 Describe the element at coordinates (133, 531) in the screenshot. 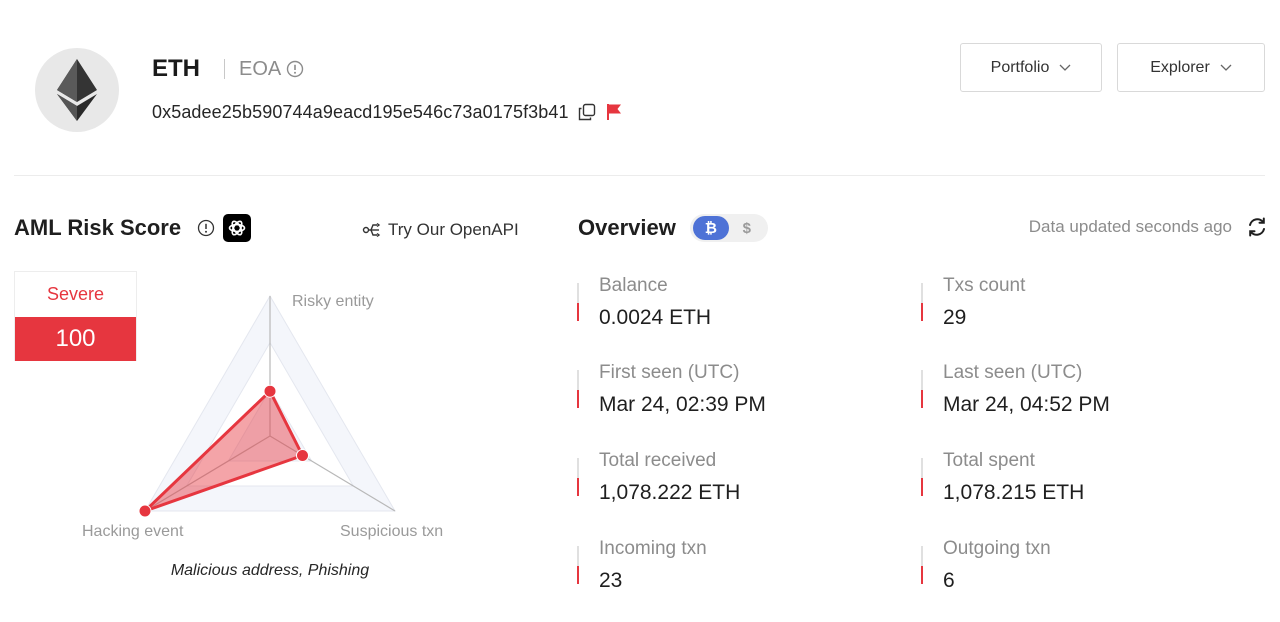

I see `radar-label-hacking-event: Hacking event` at that location.